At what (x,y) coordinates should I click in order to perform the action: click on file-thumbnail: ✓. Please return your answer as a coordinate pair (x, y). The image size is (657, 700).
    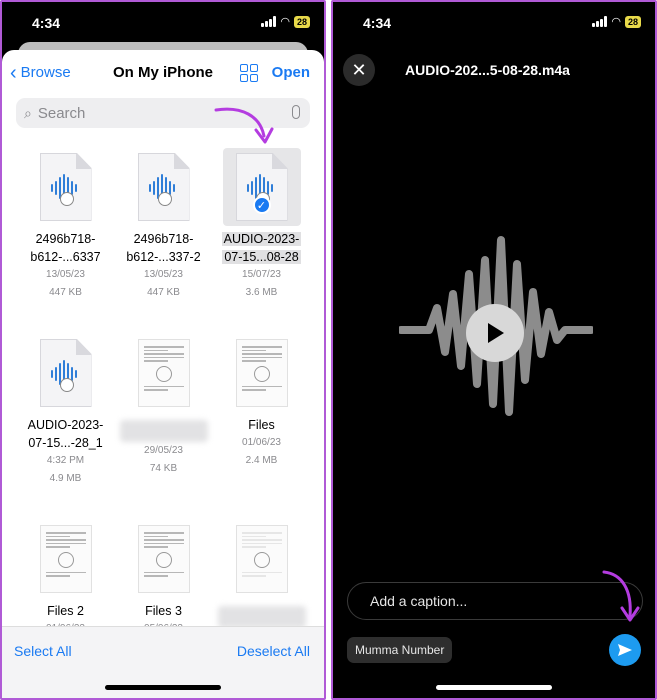
    Looking at the image, I should click on (261, 187).